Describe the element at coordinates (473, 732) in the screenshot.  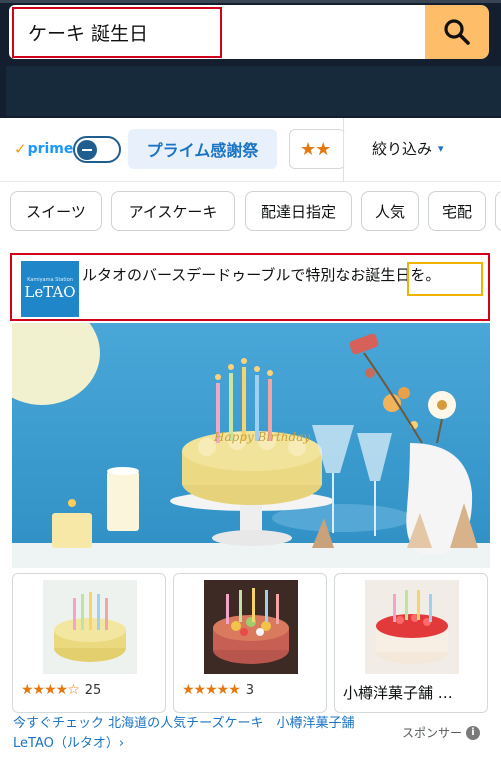
I see `info-icon: i` at that location.